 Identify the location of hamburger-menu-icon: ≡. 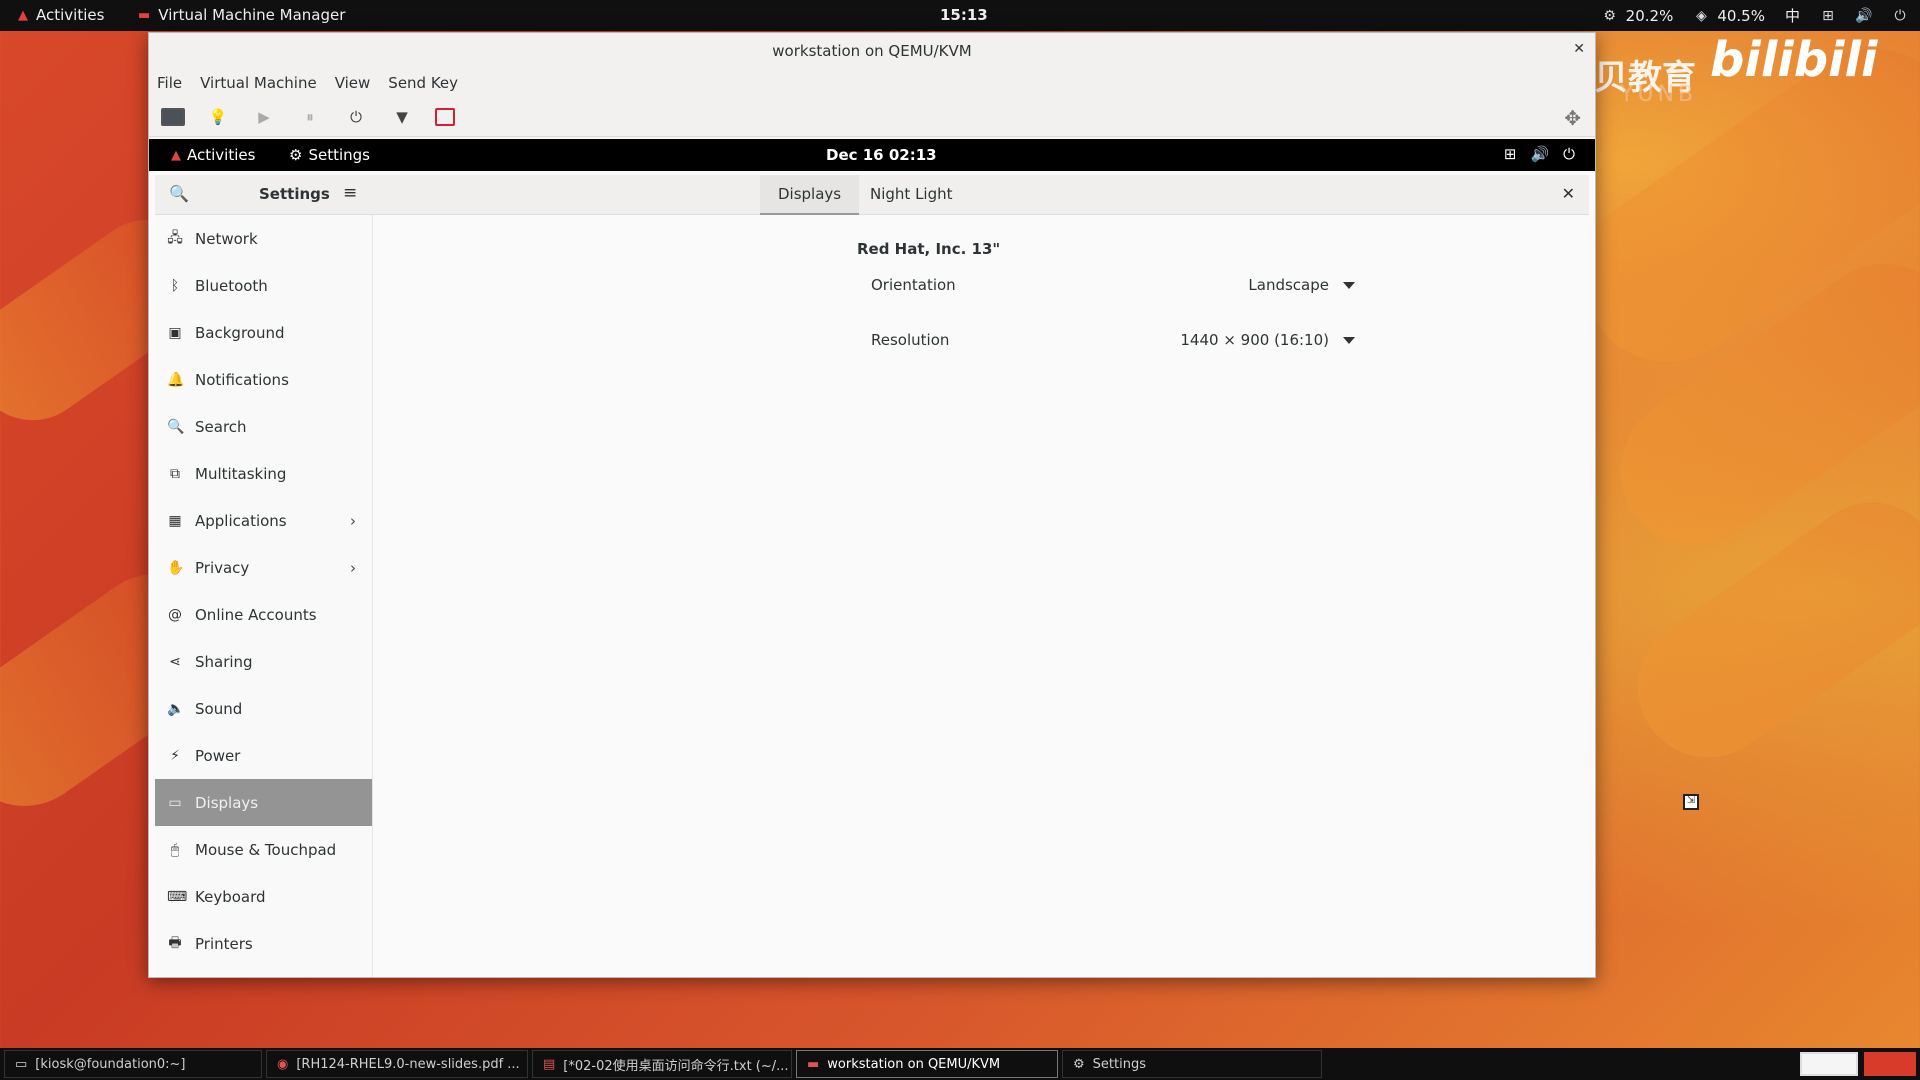
(350, 193).